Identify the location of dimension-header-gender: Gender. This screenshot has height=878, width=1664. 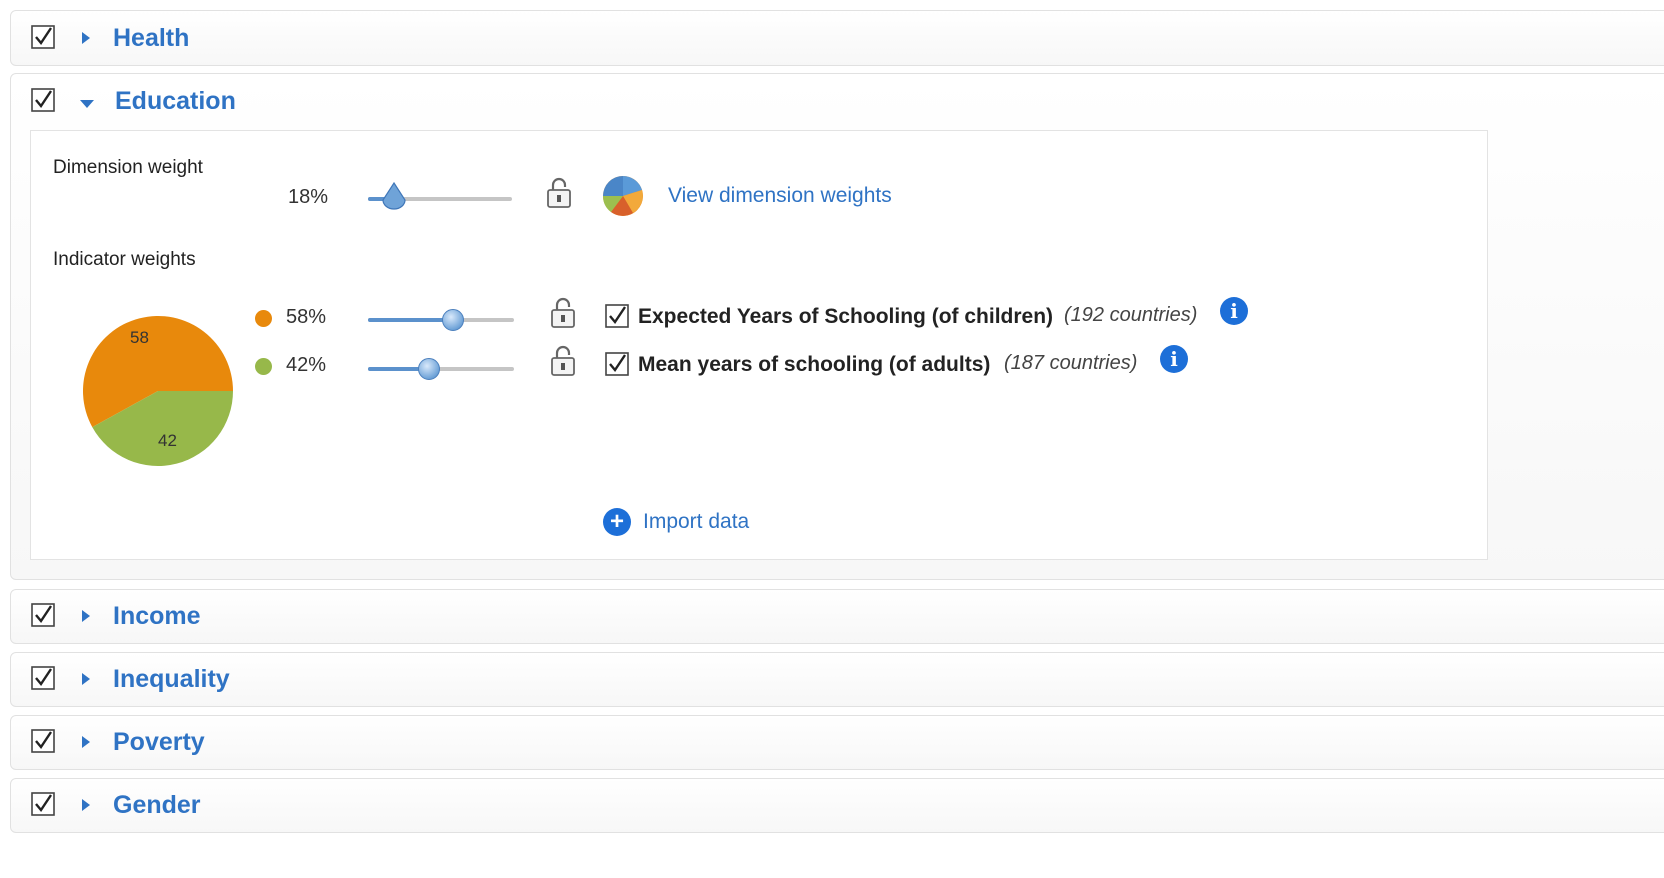
(837, 806).